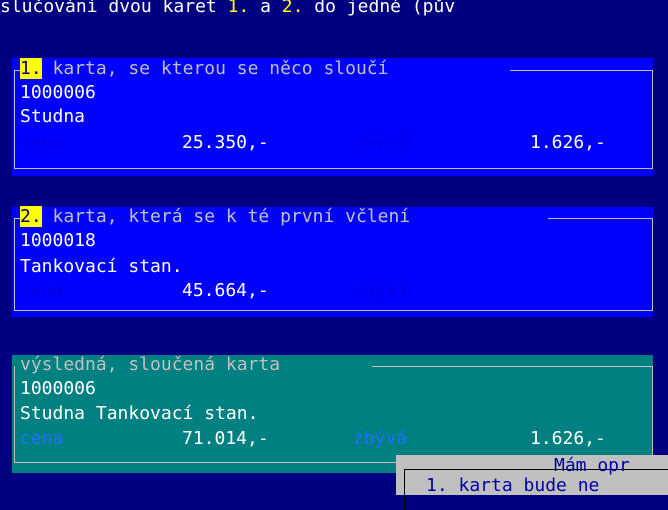 This screenshot has height=510, width=668. What do you see at coordinates (215, 68) in the screenshot?
I see `card1-title-text: karta, se kterou se něco sloučí` at bounding box center [215, 68].